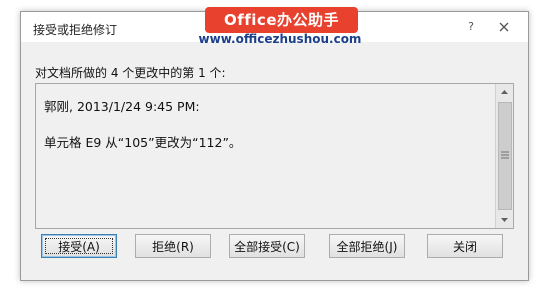 The height and width of the screenshot is (294, 550). I want to click on scroll-up-arrow-icon, so click(504, 92).